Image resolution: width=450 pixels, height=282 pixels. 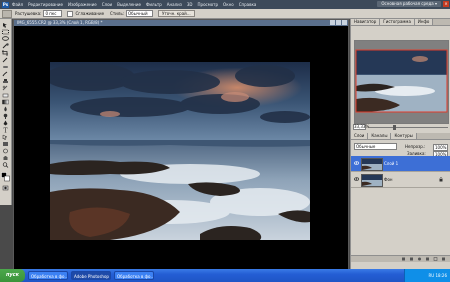 I want to click on blur-tool-icon, so click(x=5, y=109).